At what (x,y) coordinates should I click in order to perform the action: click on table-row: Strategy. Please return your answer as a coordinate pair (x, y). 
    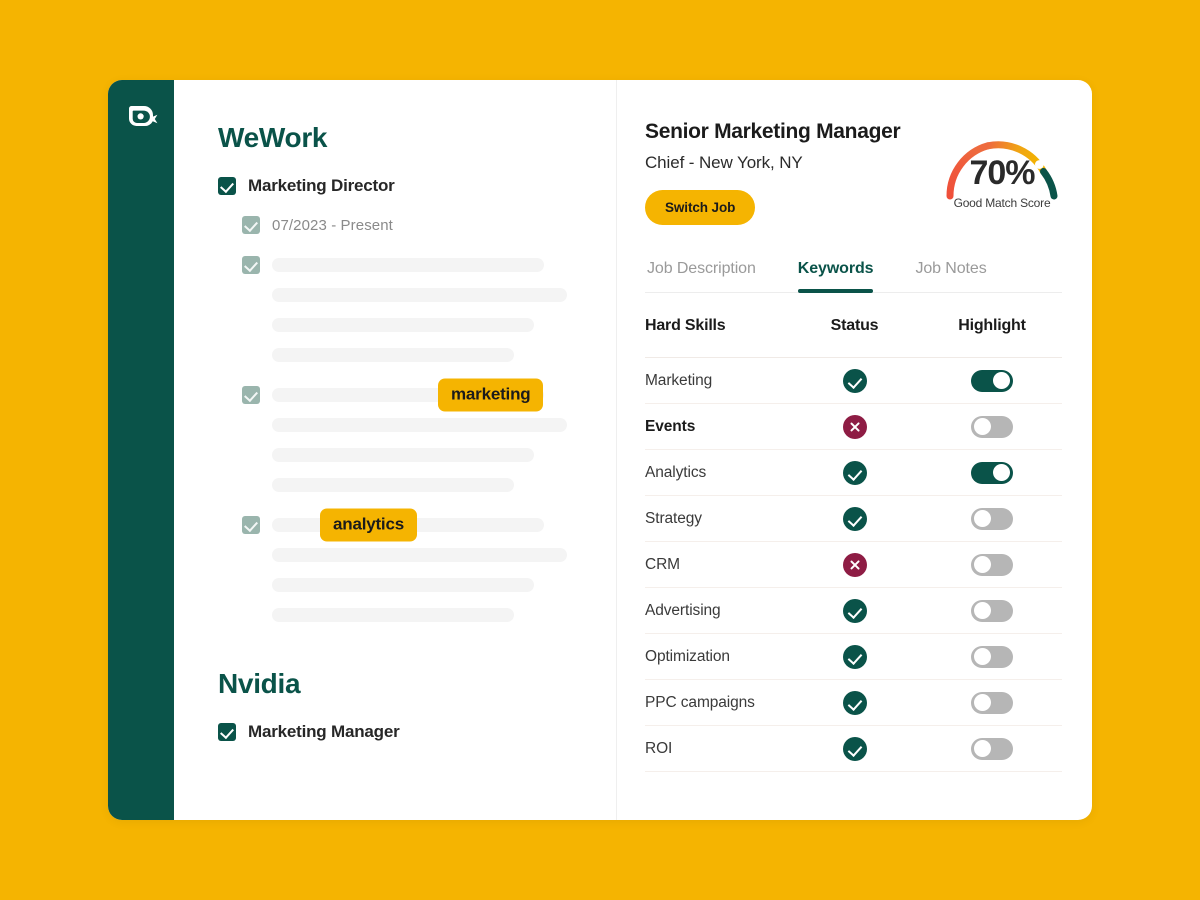
    Looking at the image, I should click on (853, 519).